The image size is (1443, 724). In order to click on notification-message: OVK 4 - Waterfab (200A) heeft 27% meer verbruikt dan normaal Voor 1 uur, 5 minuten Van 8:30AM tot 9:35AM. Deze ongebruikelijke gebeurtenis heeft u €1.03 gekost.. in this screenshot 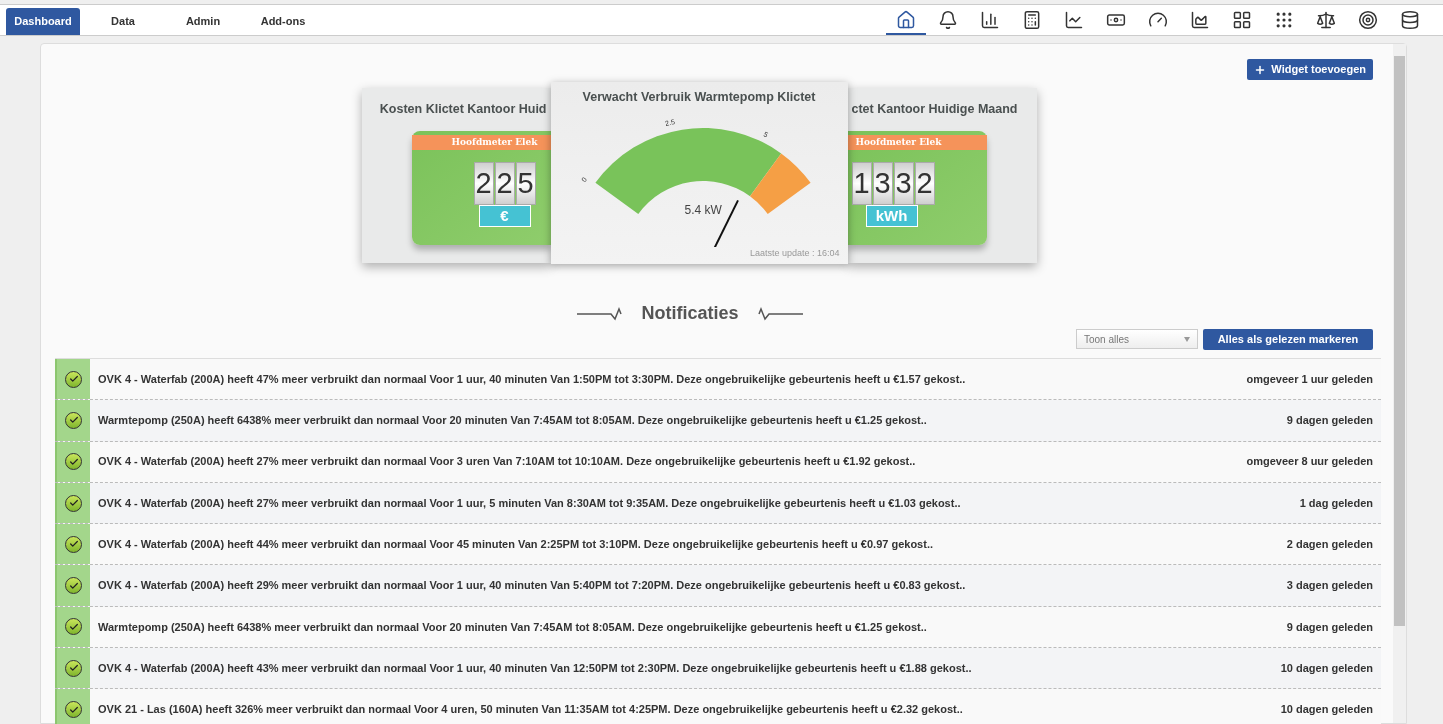, I will do `click(529, 503)`.